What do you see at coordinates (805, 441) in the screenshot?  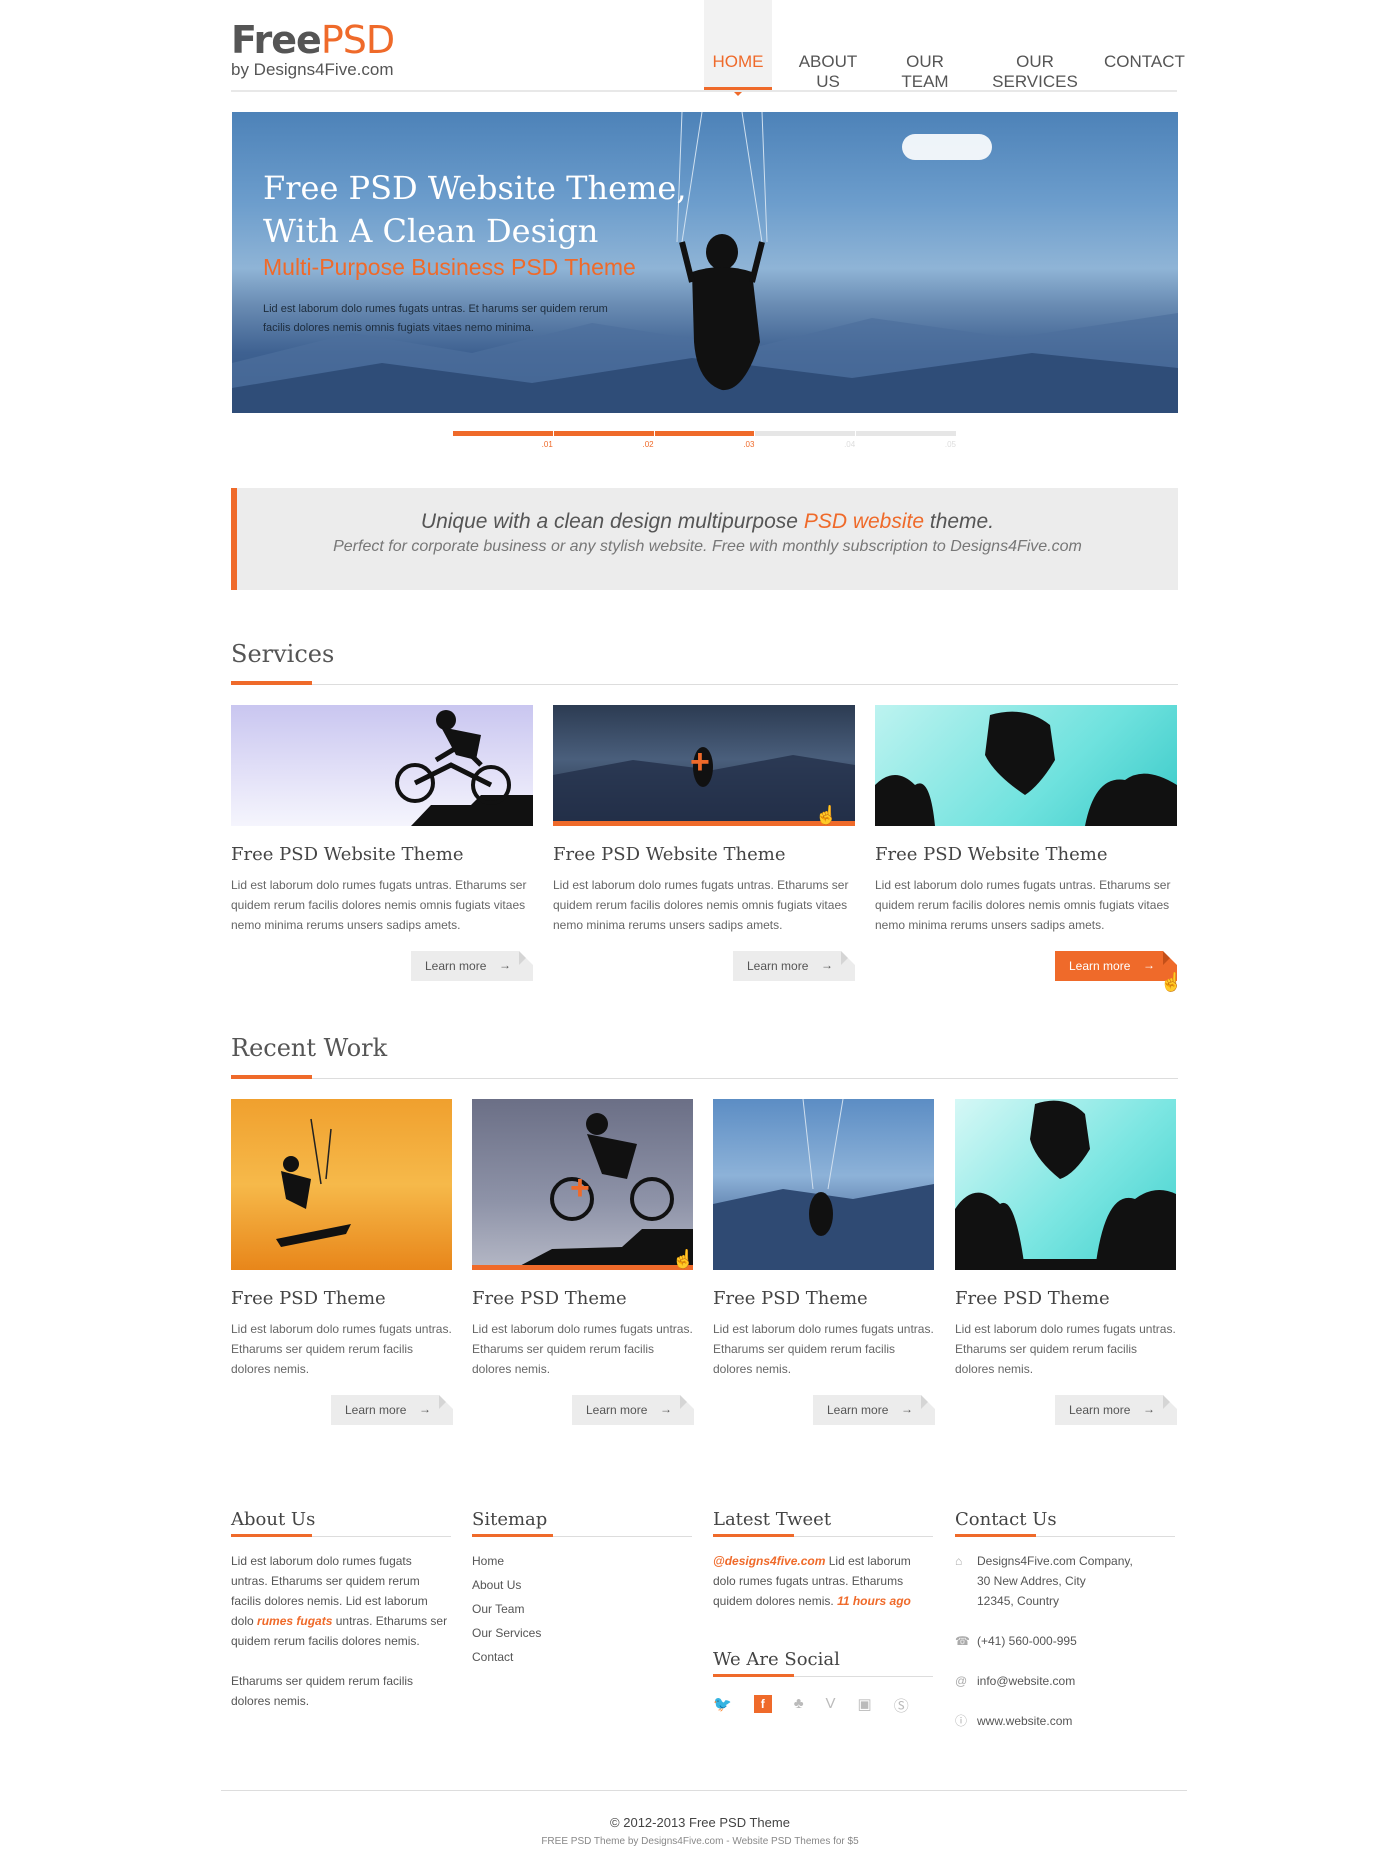 I see `slide-indicator-4: .04` at bounding box center [805, 441].